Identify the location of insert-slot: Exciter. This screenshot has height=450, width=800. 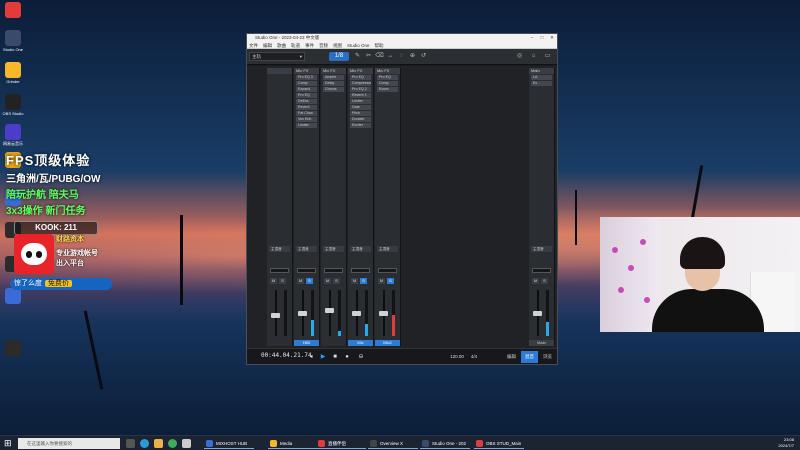
(360, 125).